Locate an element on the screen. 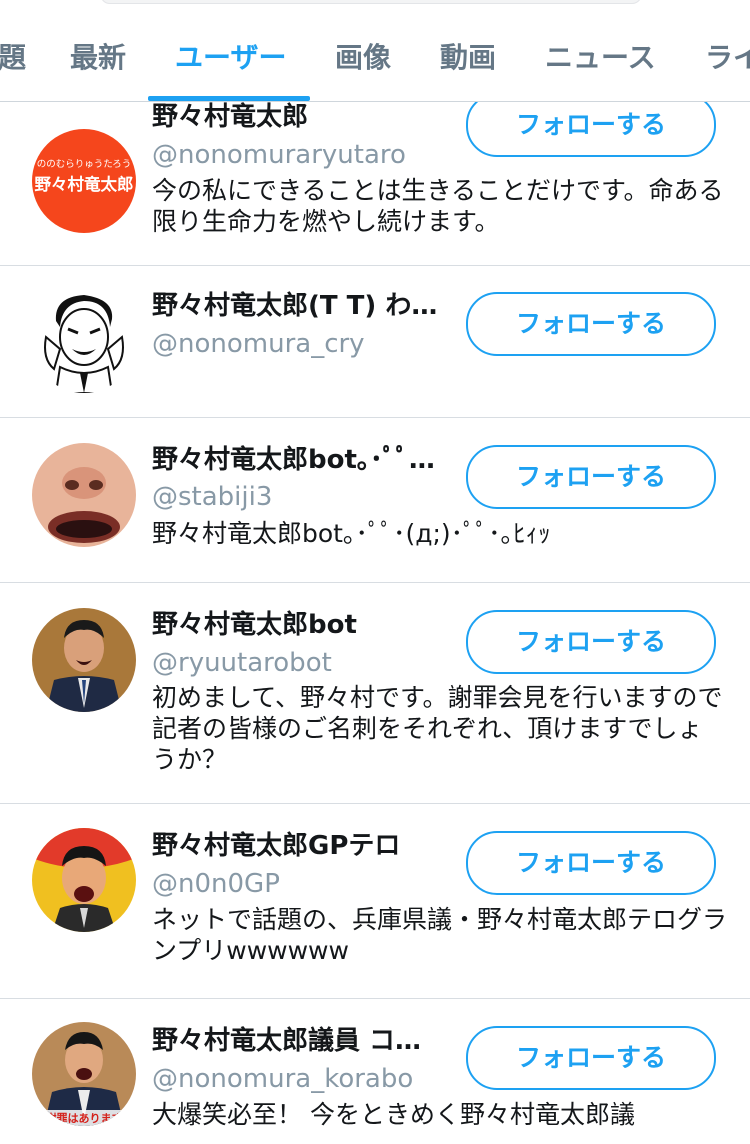 The height and width of the screenshot is (1144, 750). tab-latest: 最新 is located at coordinates (98, 58).